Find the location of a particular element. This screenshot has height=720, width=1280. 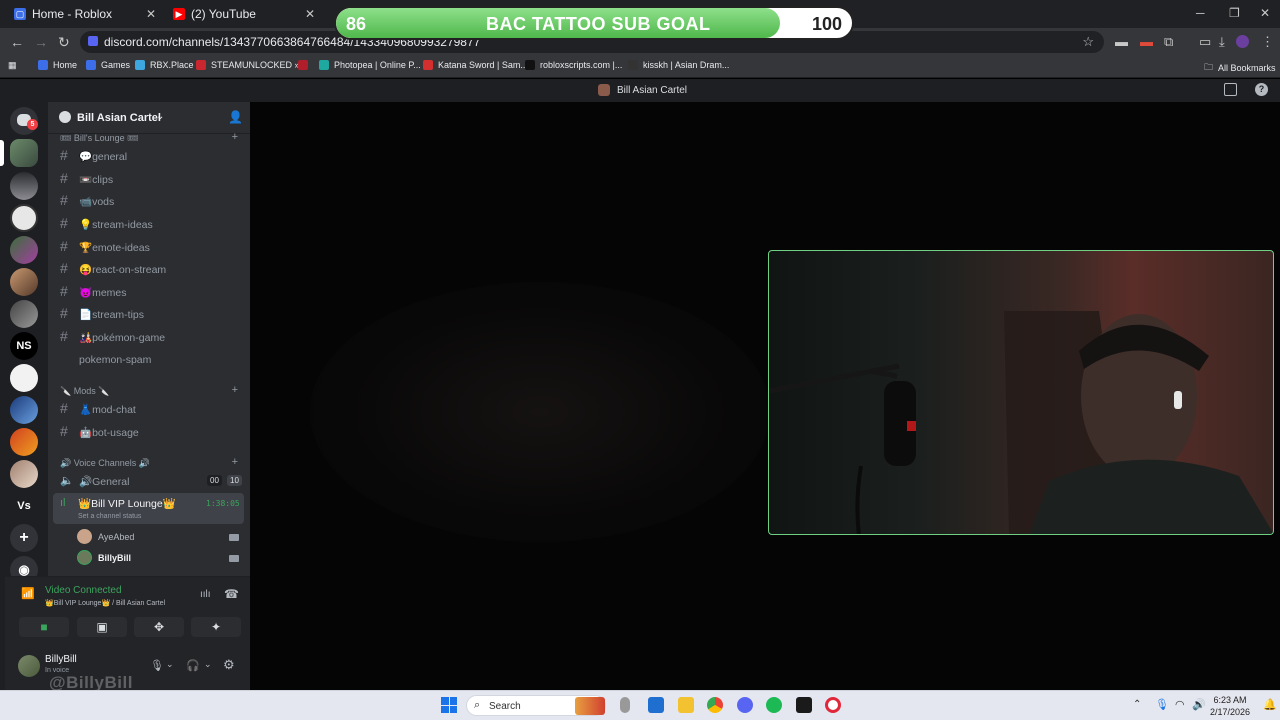

wifi-icon: ◠ is located at coordinates (1180, 704).